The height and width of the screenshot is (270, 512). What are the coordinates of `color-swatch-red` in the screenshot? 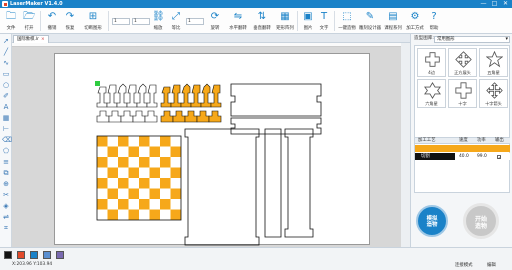 It's located at (21, 255).